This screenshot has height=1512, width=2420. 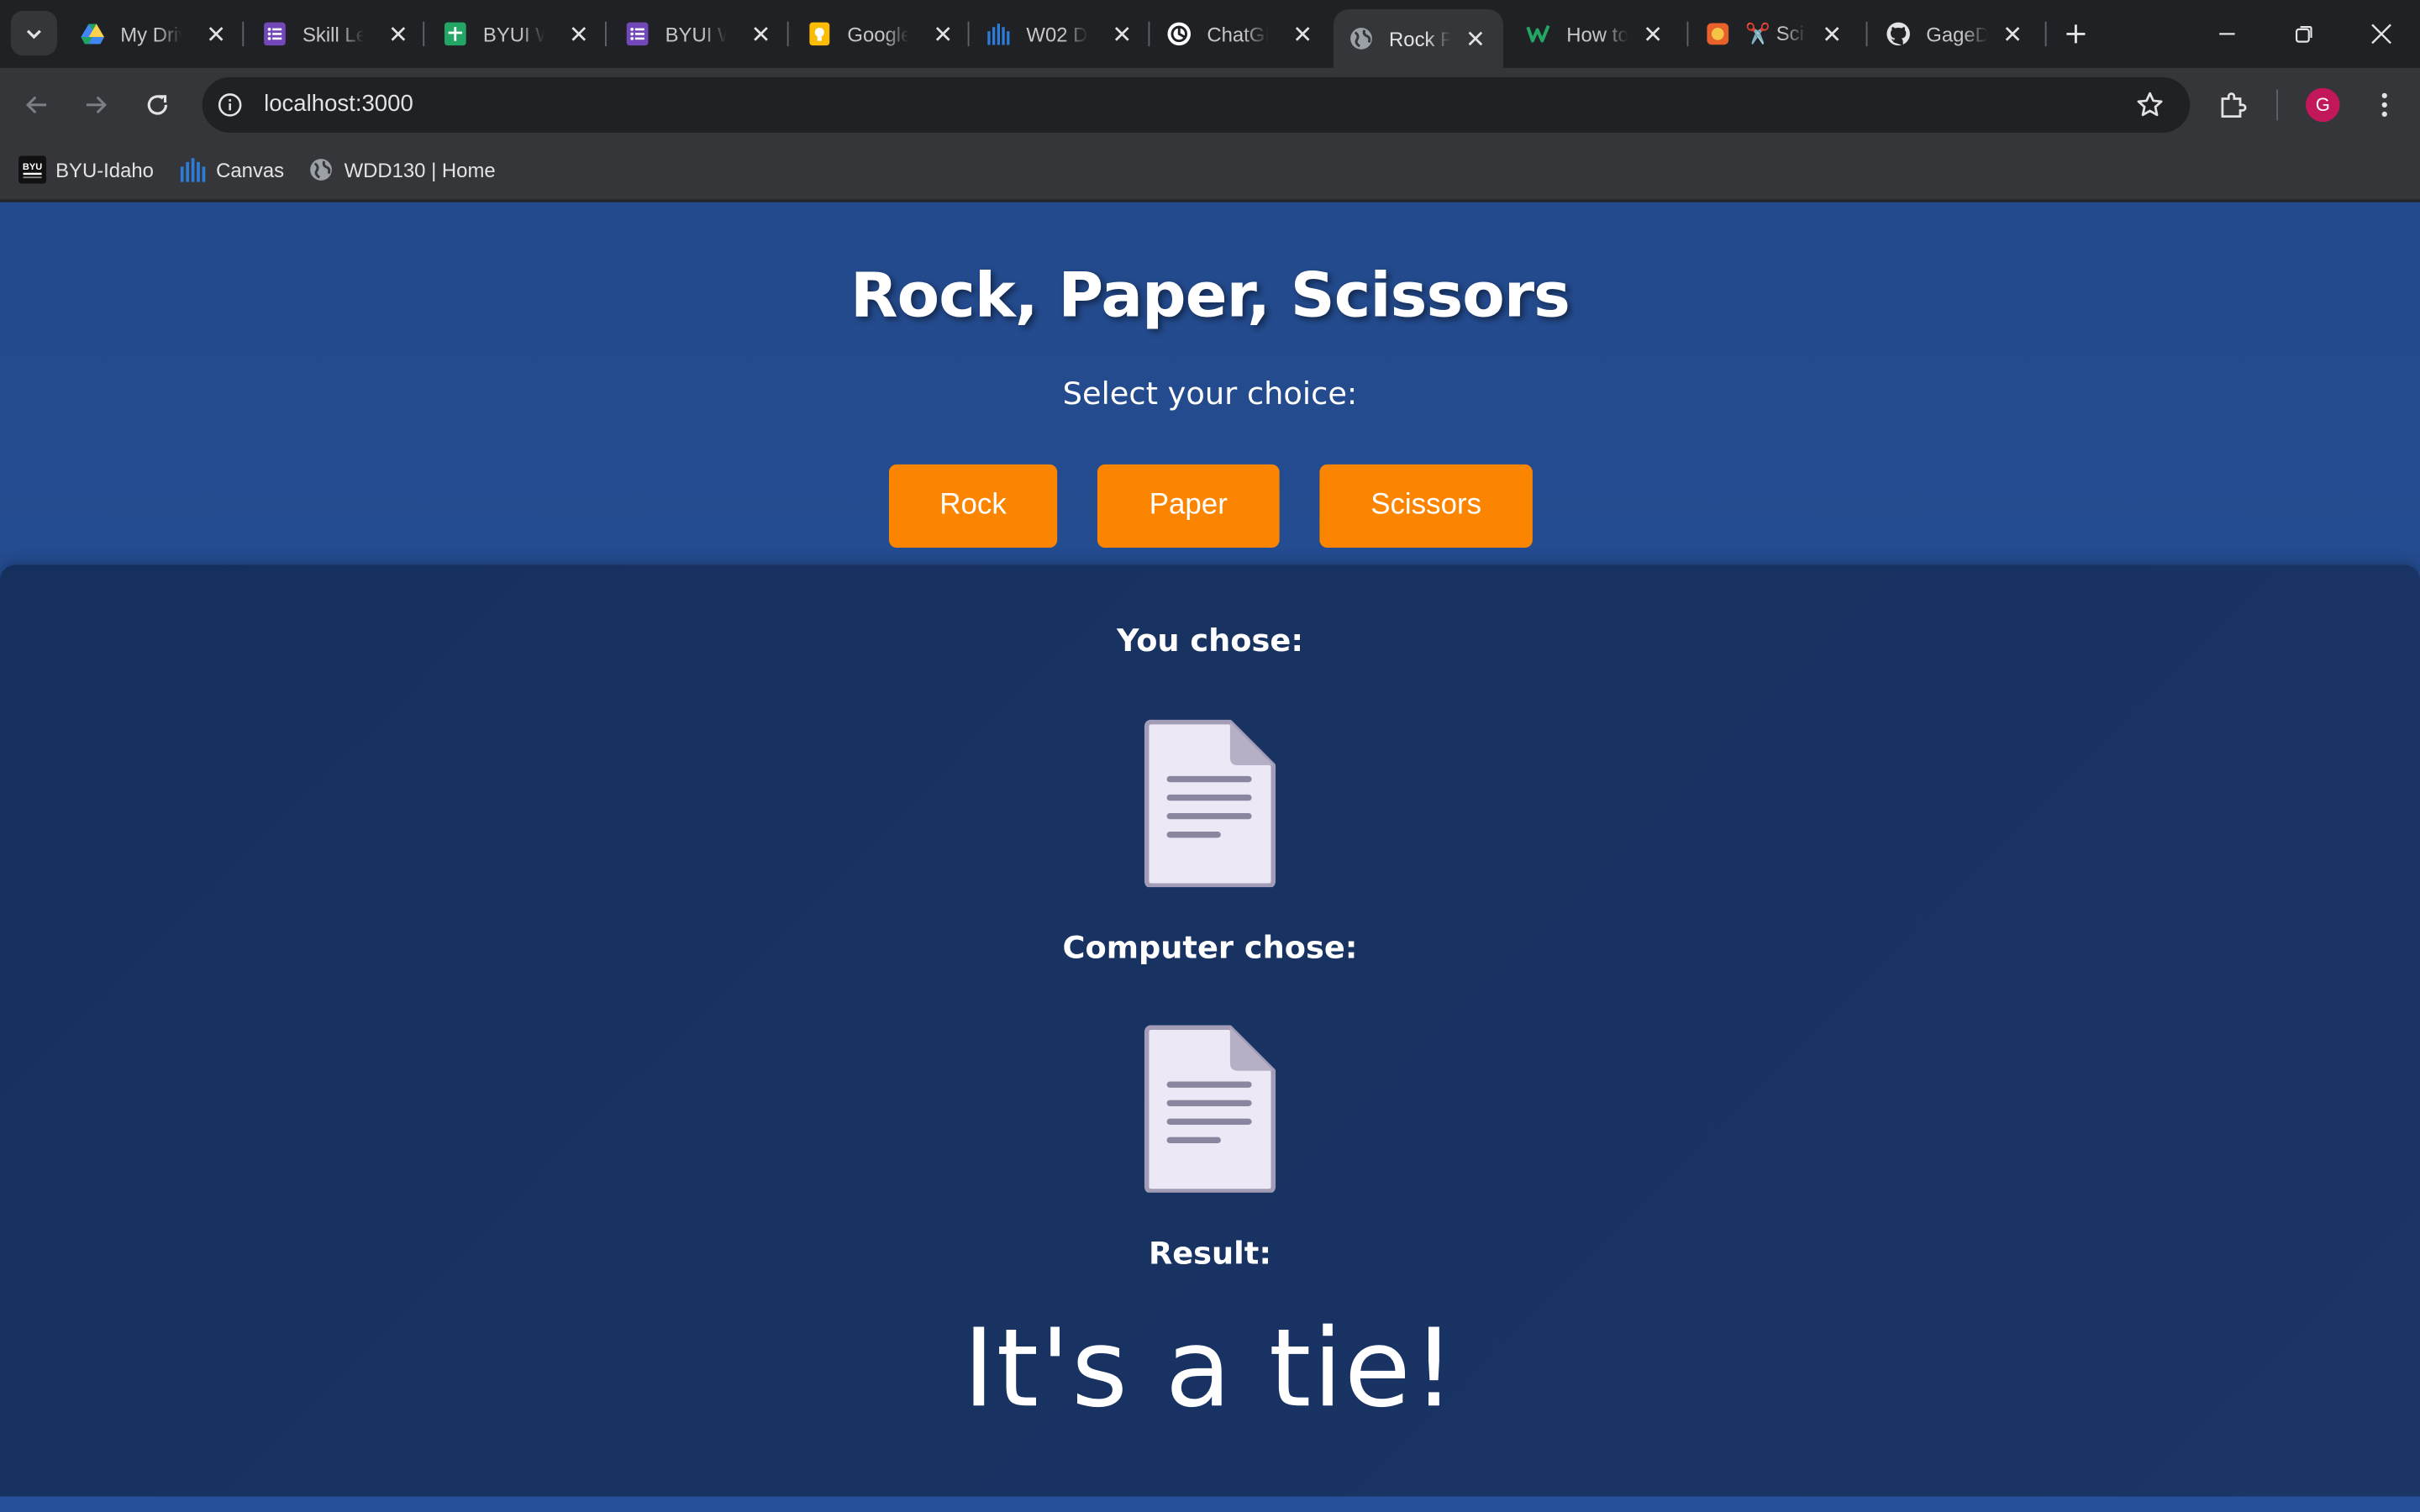 I want to click on extensions-button, so click(x=2233, y=105).